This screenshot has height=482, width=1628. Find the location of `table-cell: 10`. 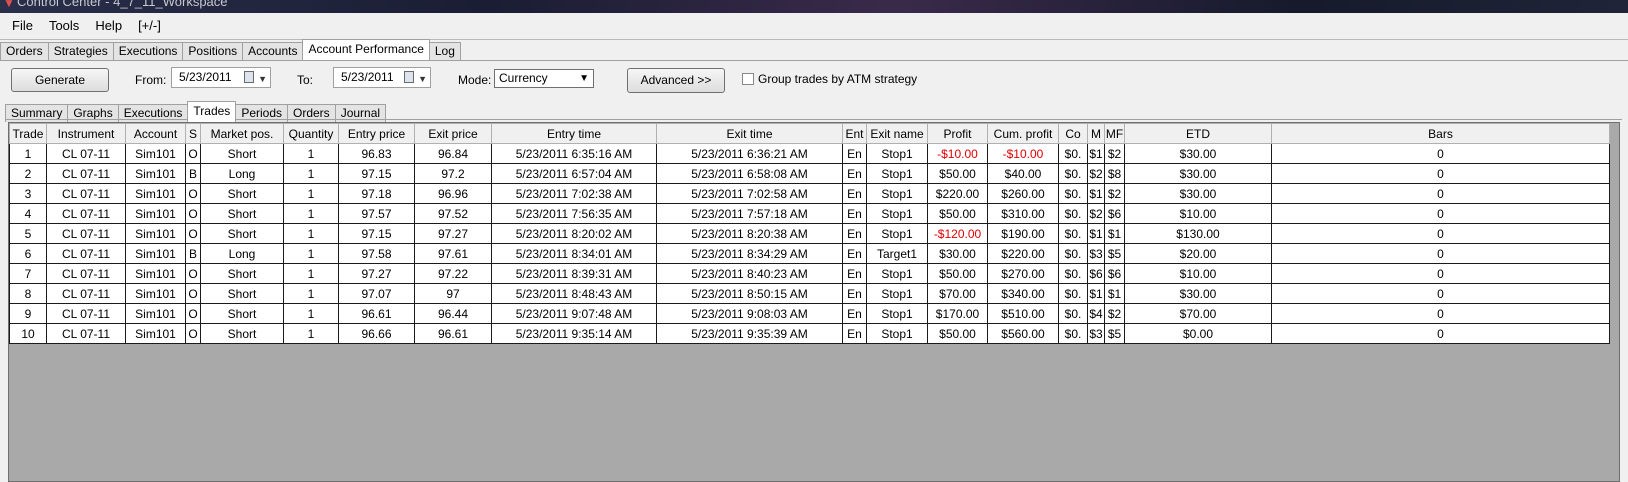

table-cell: 10 is located at coordinates (28, 333).